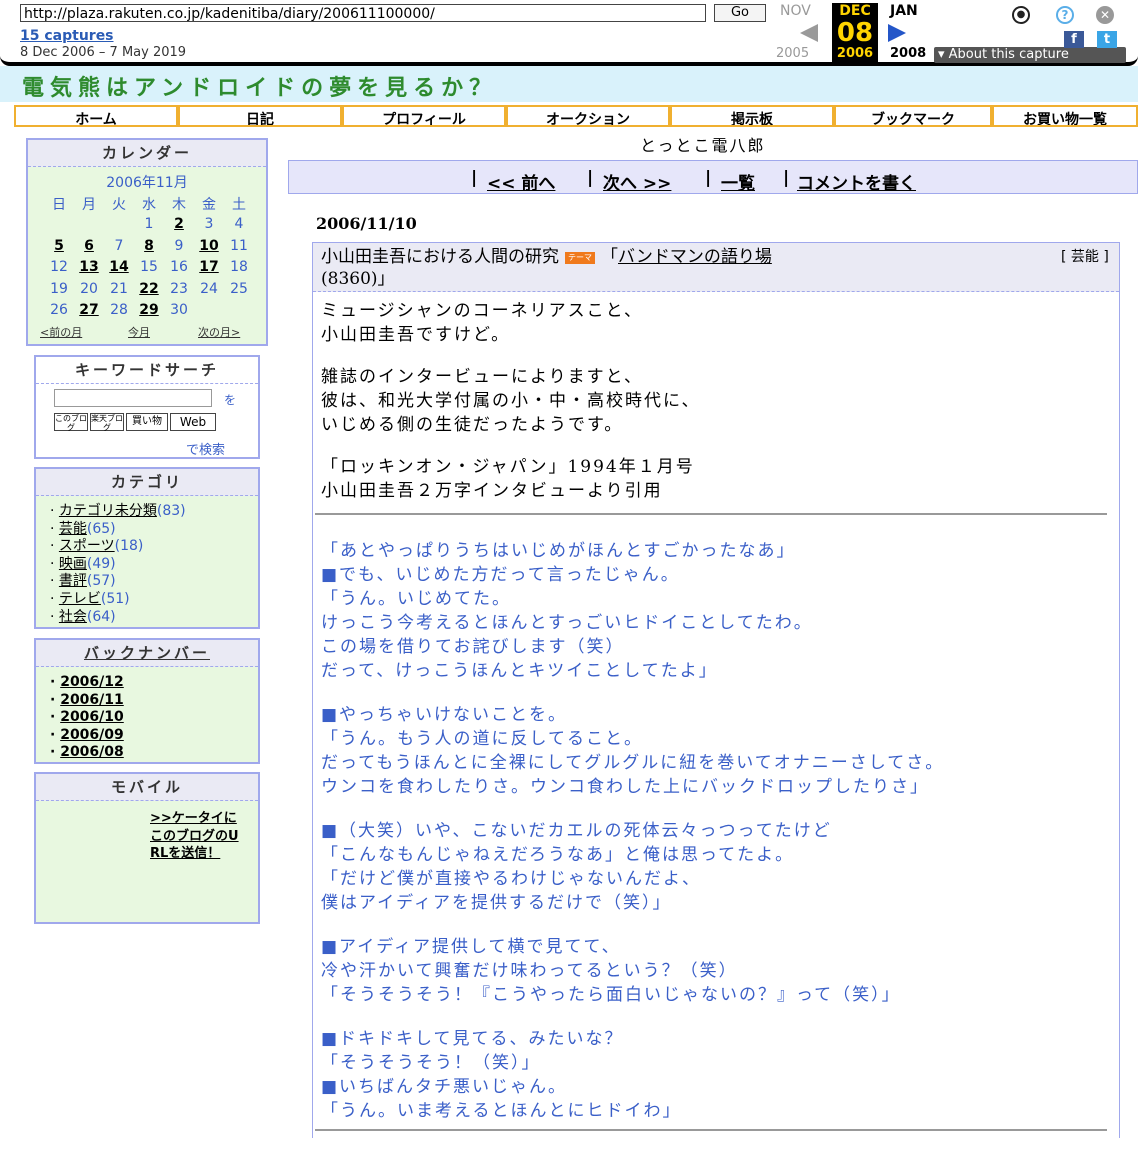 Image resolution: width=1138 pixels, height=1155 pixels. Describe the element at coordinates (89, 310) in the screenshot. I see `calendar-day-link: 27` at that location.